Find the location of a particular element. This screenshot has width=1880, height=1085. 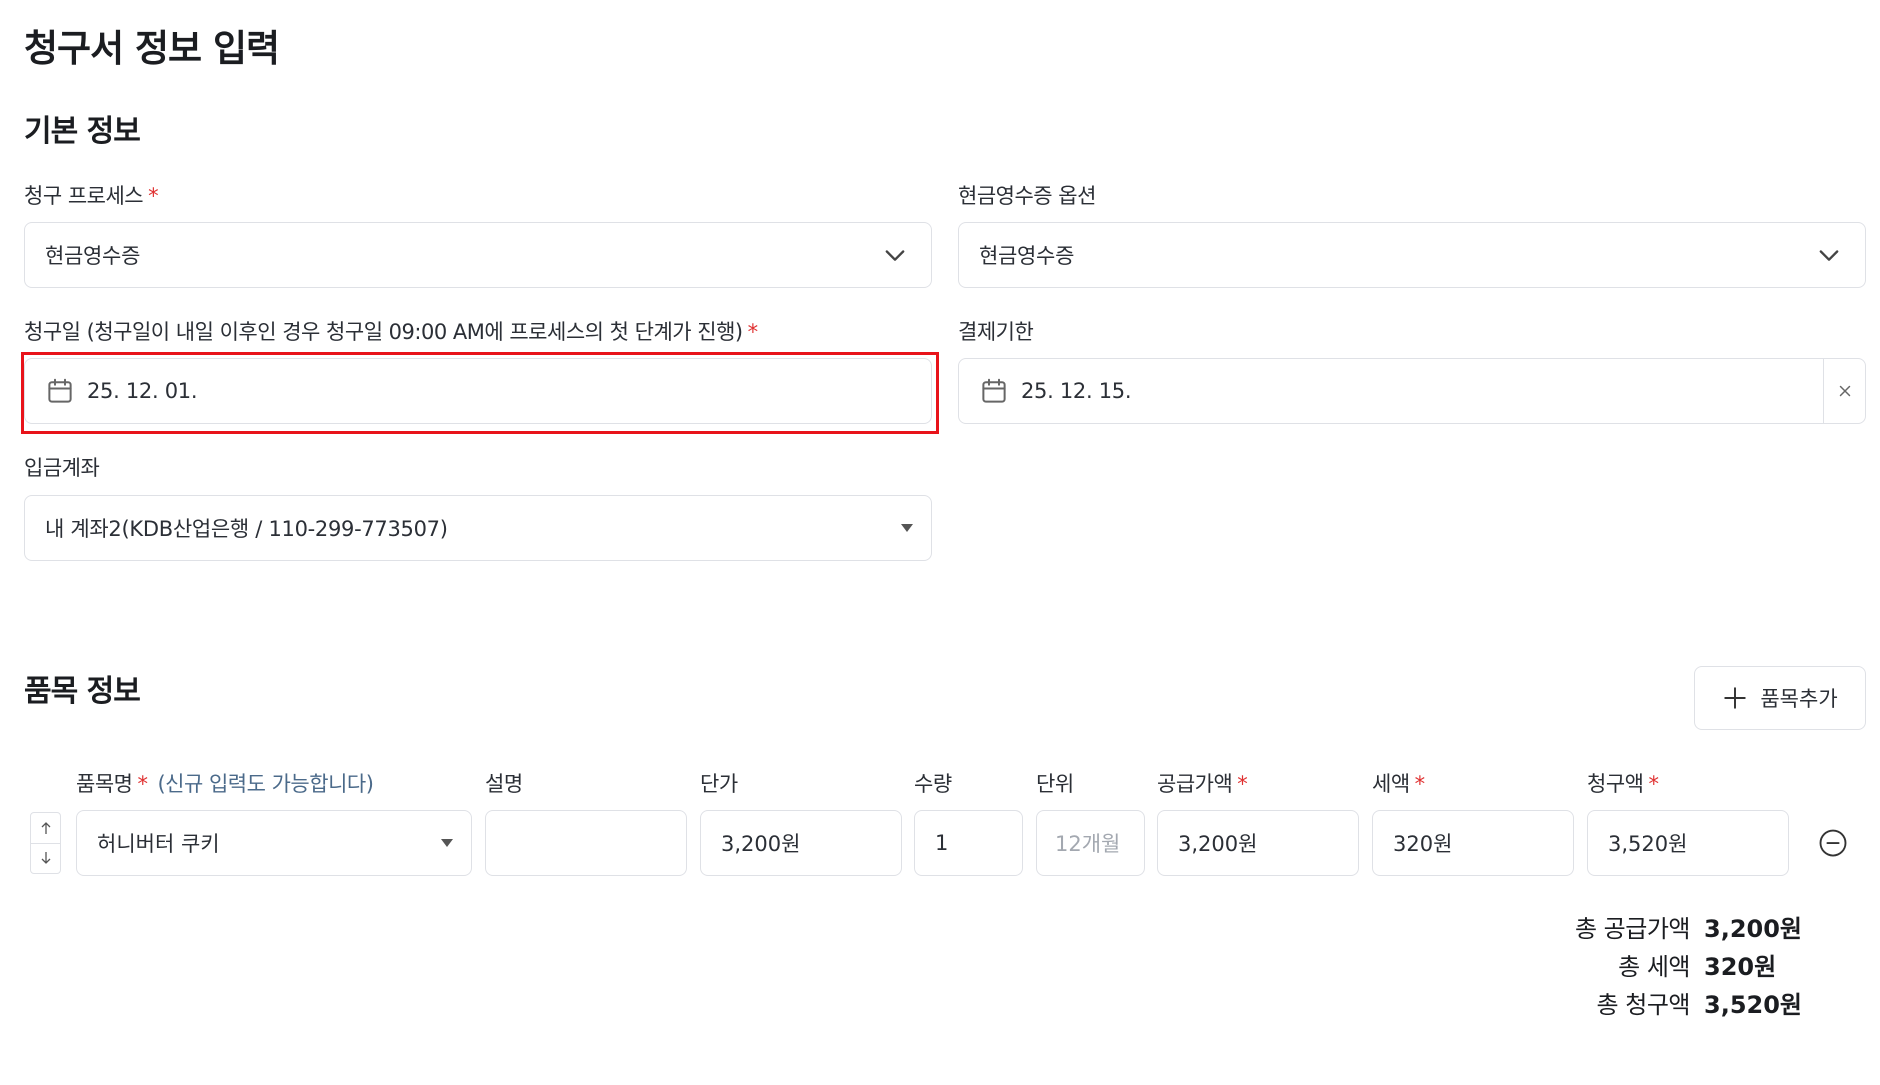

deposit-account-value: 내 계좌2(KDB산업은행 / 110-299-773507) is located at coordinates (246, 529).